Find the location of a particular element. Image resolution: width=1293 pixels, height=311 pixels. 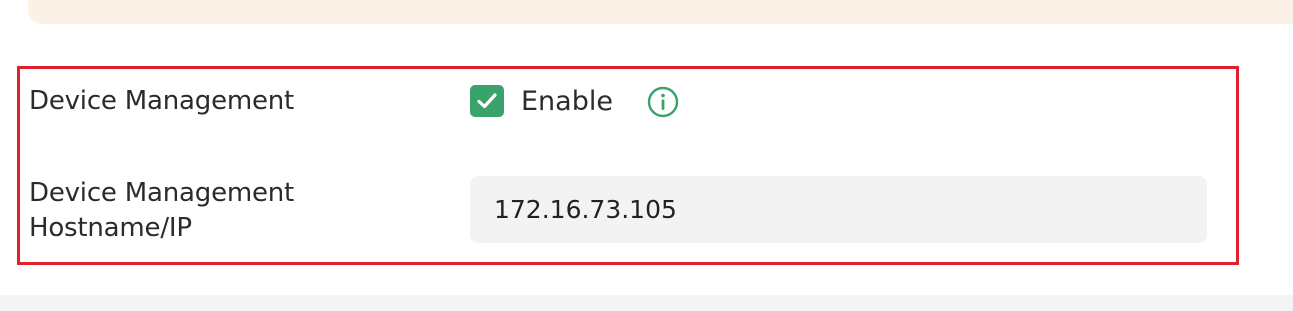

enable-label: Enable is located at coordinates (567, 101).